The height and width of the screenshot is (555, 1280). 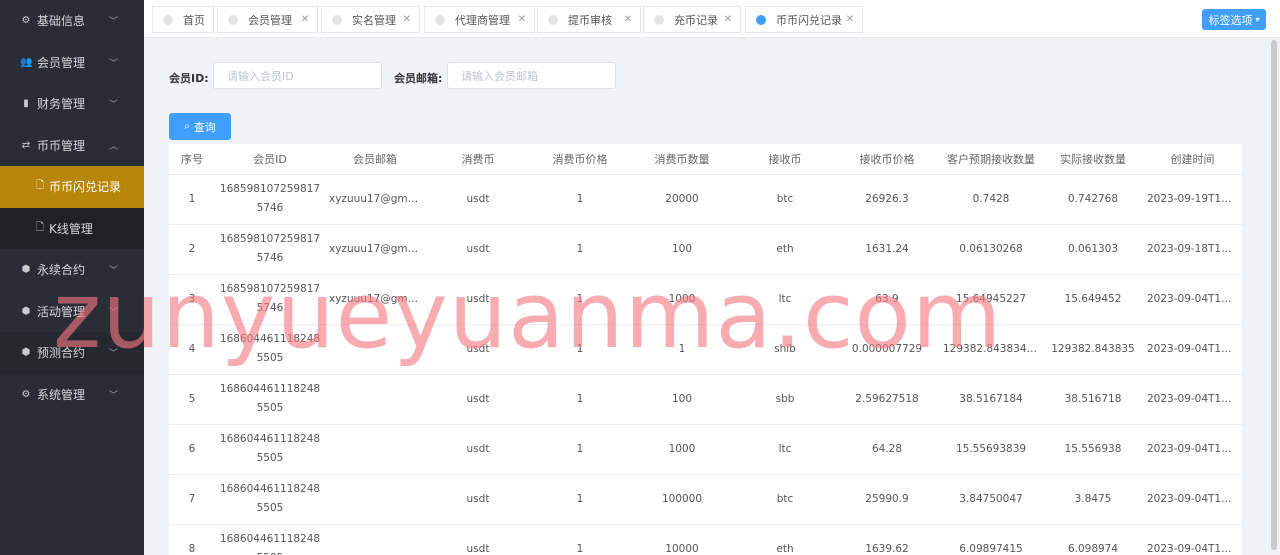 I want to click on table-cell: 38.516718, so click(x=1093, y=399).